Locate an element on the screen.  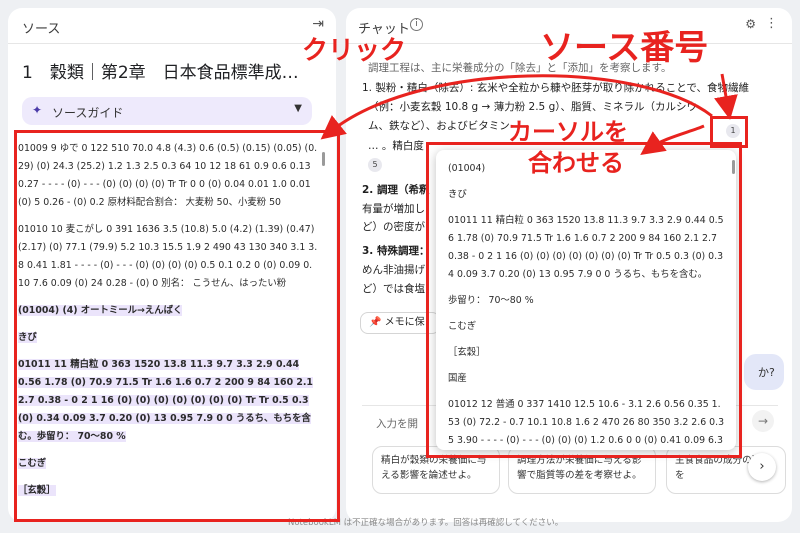
annotation-arrows is located at coordinates (529, 114).